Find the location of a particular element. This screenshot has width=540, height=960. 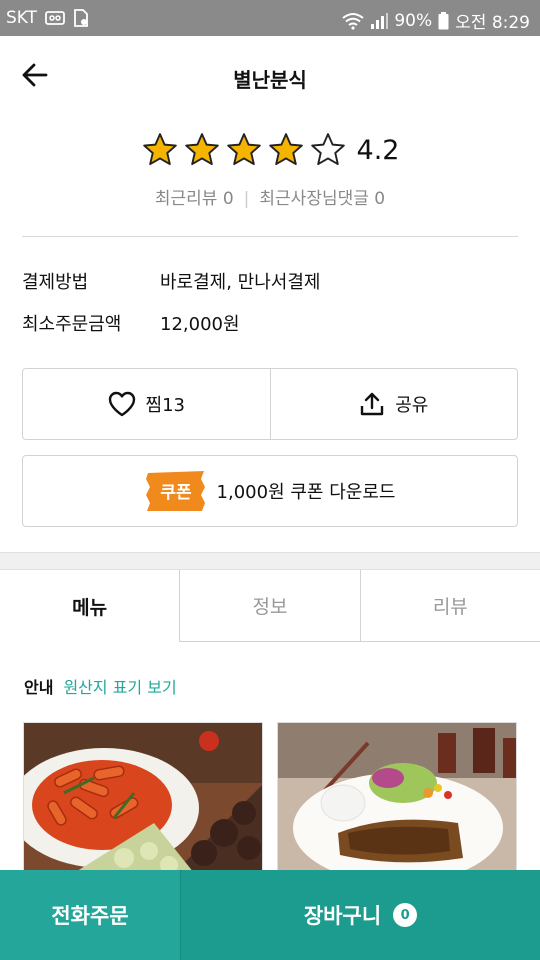

action-box: 찜13 공유 is located at coordinates (270, 404).